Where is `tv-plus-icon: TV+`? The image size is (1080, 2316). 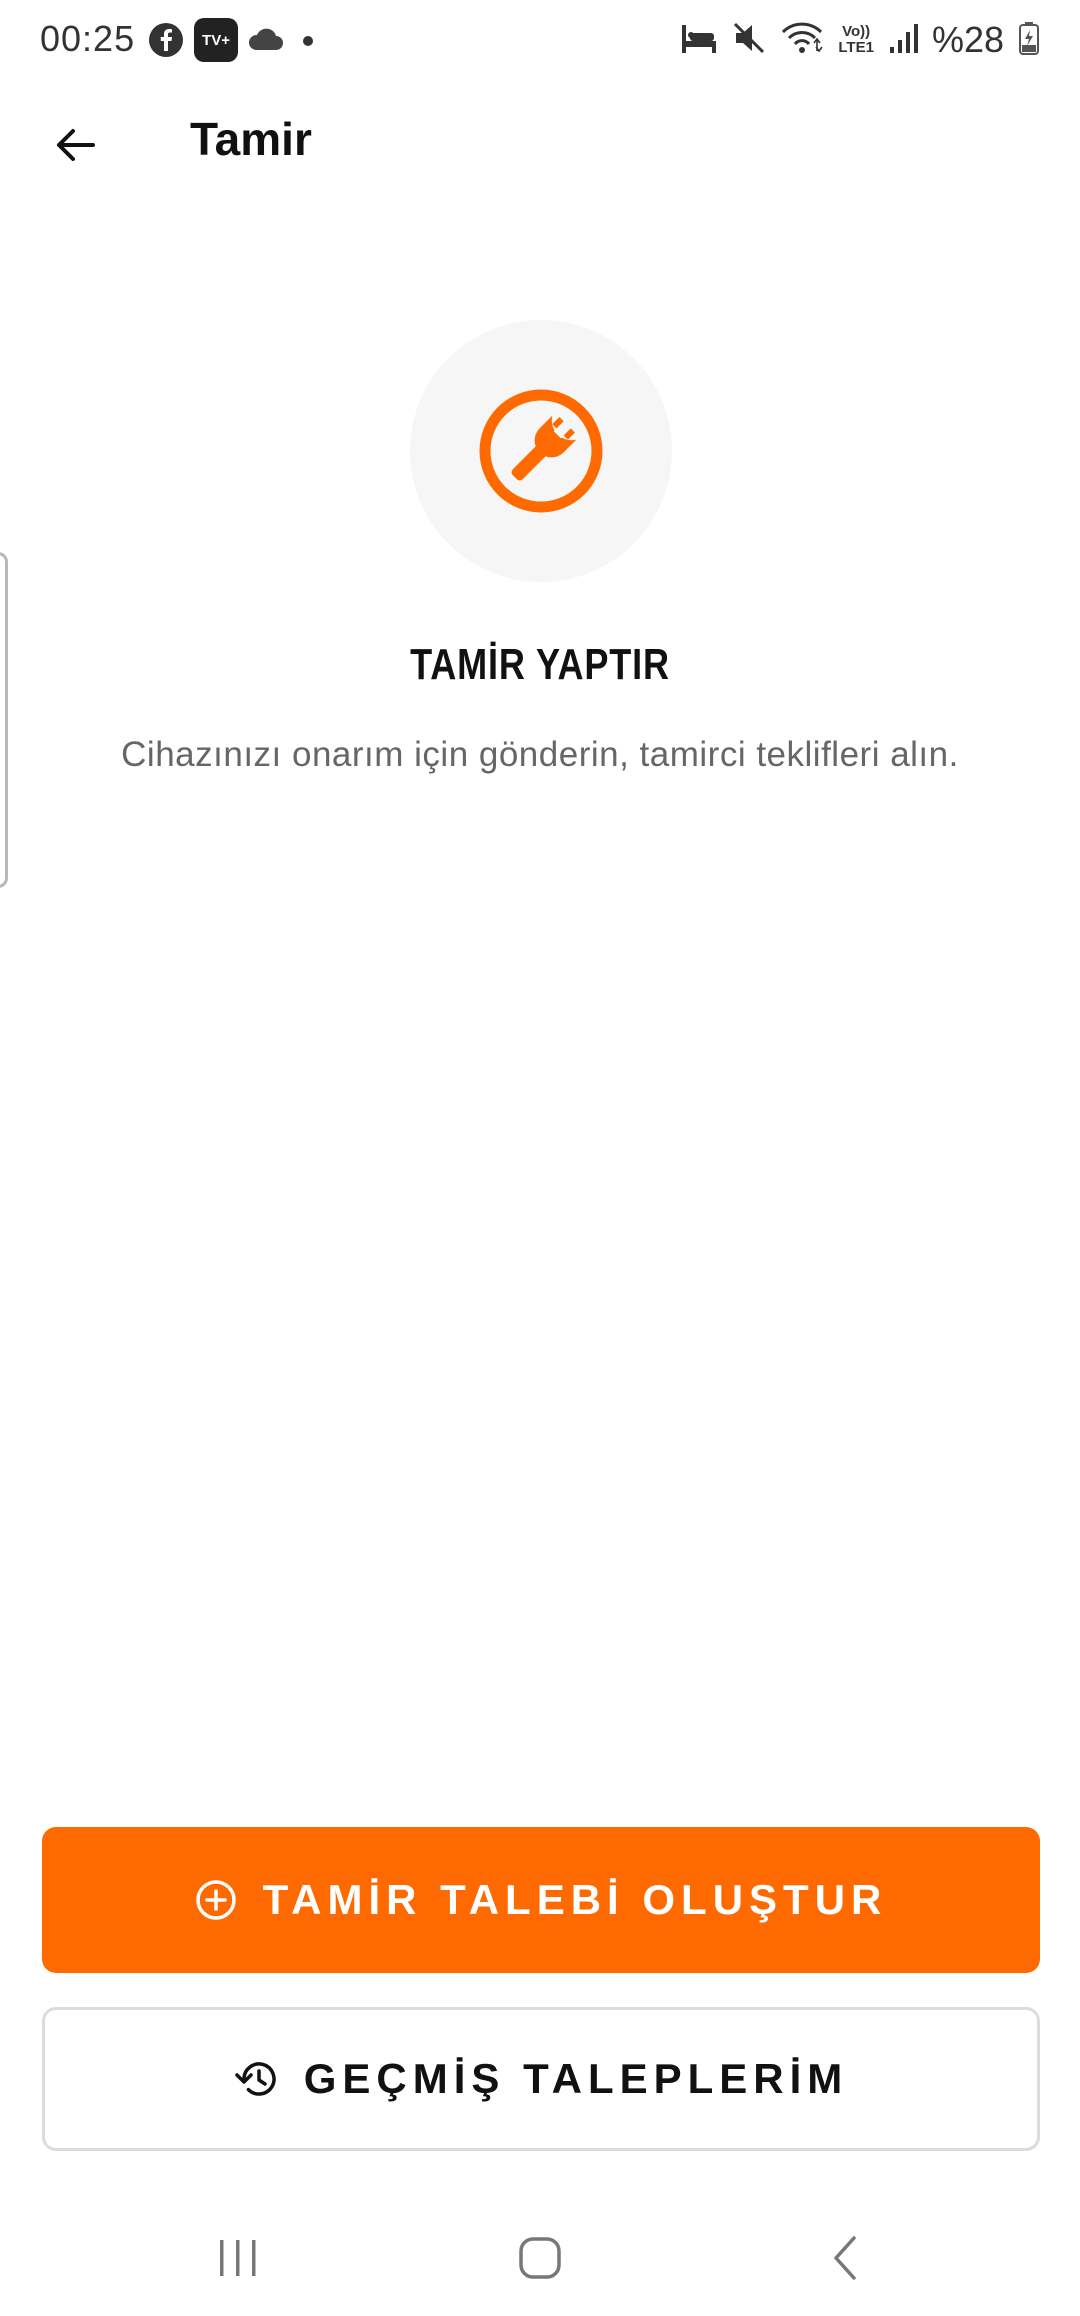
tv-plus-icon: TV+ is located at coordinates (216, 40).